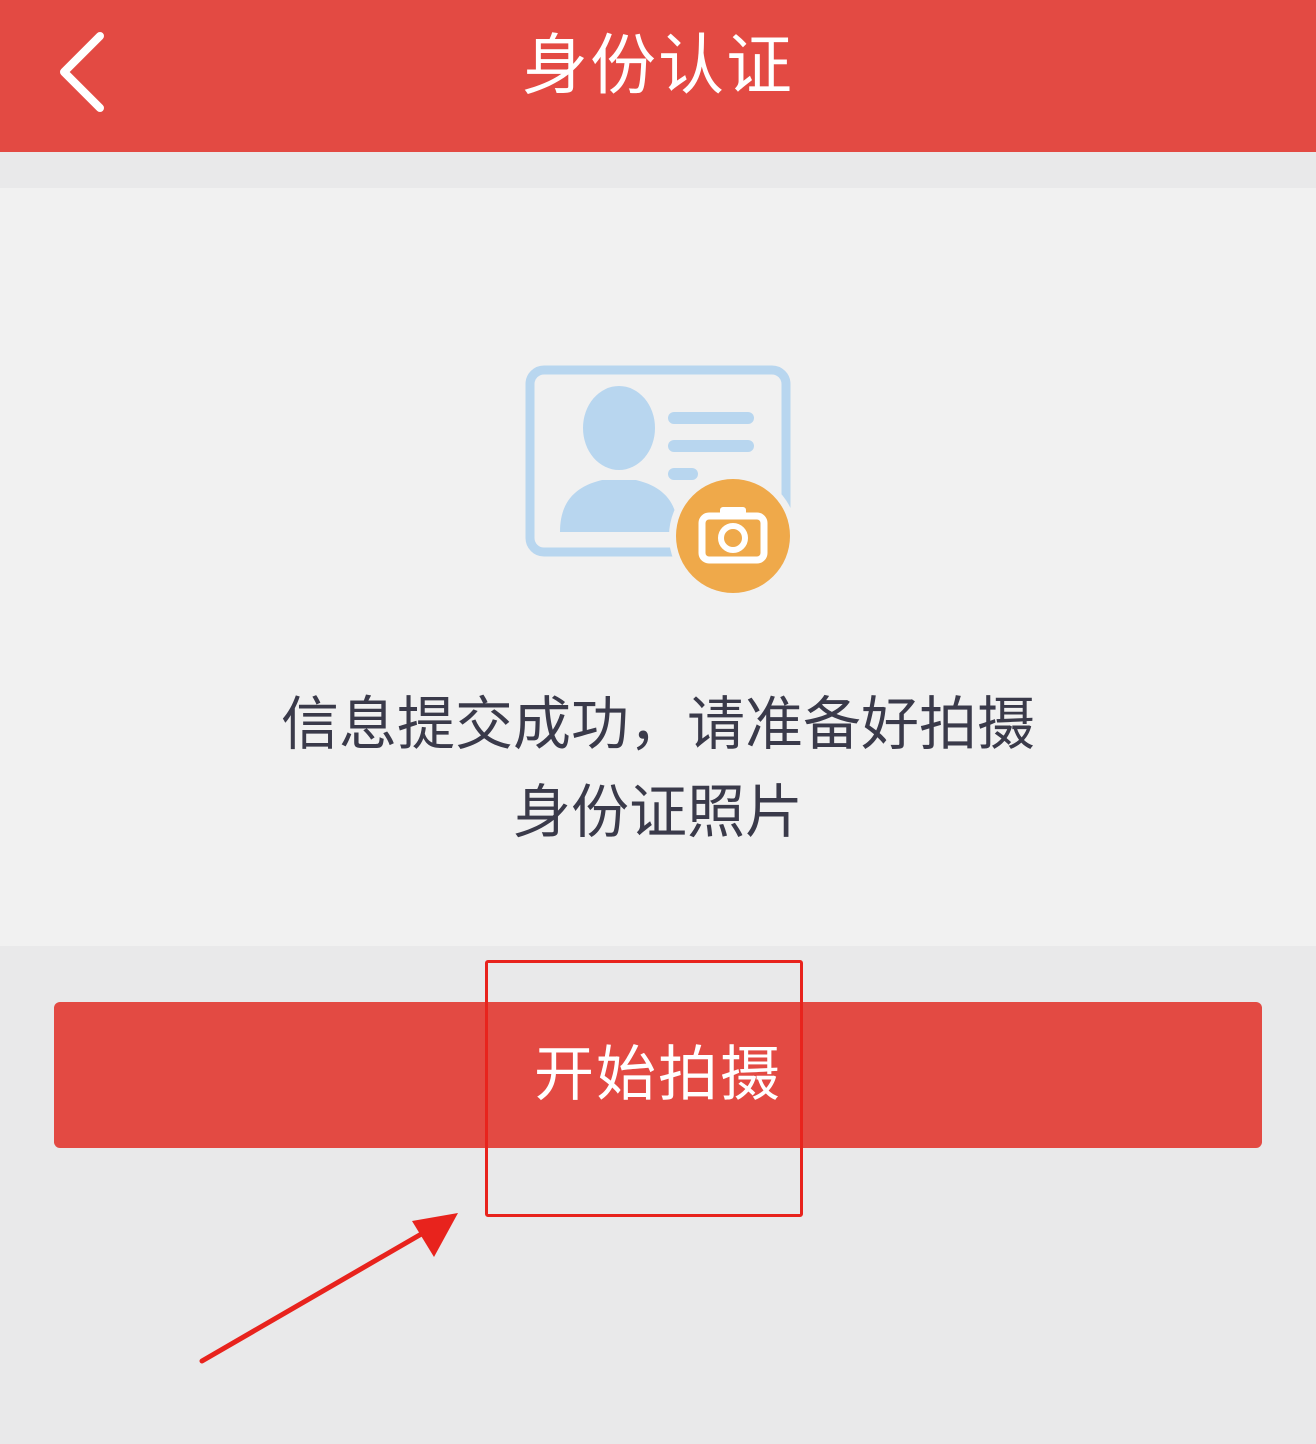 The height and width of the screenshot is (1444, 1316). Describe the element at coordinates (328, 1288) in the screenshot. I see `annotation-arrow-icon` at that location.